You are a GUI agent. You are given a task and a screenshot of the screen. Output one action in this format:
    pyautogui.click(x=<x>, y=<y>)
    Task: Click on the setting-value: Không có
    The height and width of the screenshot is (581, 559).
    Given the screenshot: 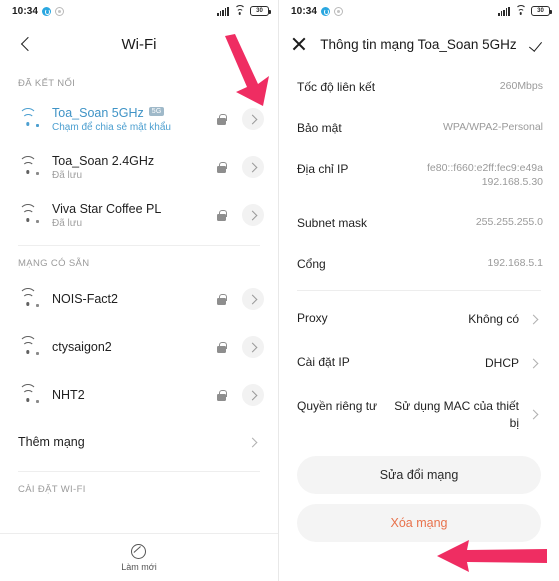 What is the action you would take?
    pyautogui.click(x=493, y=319)
    